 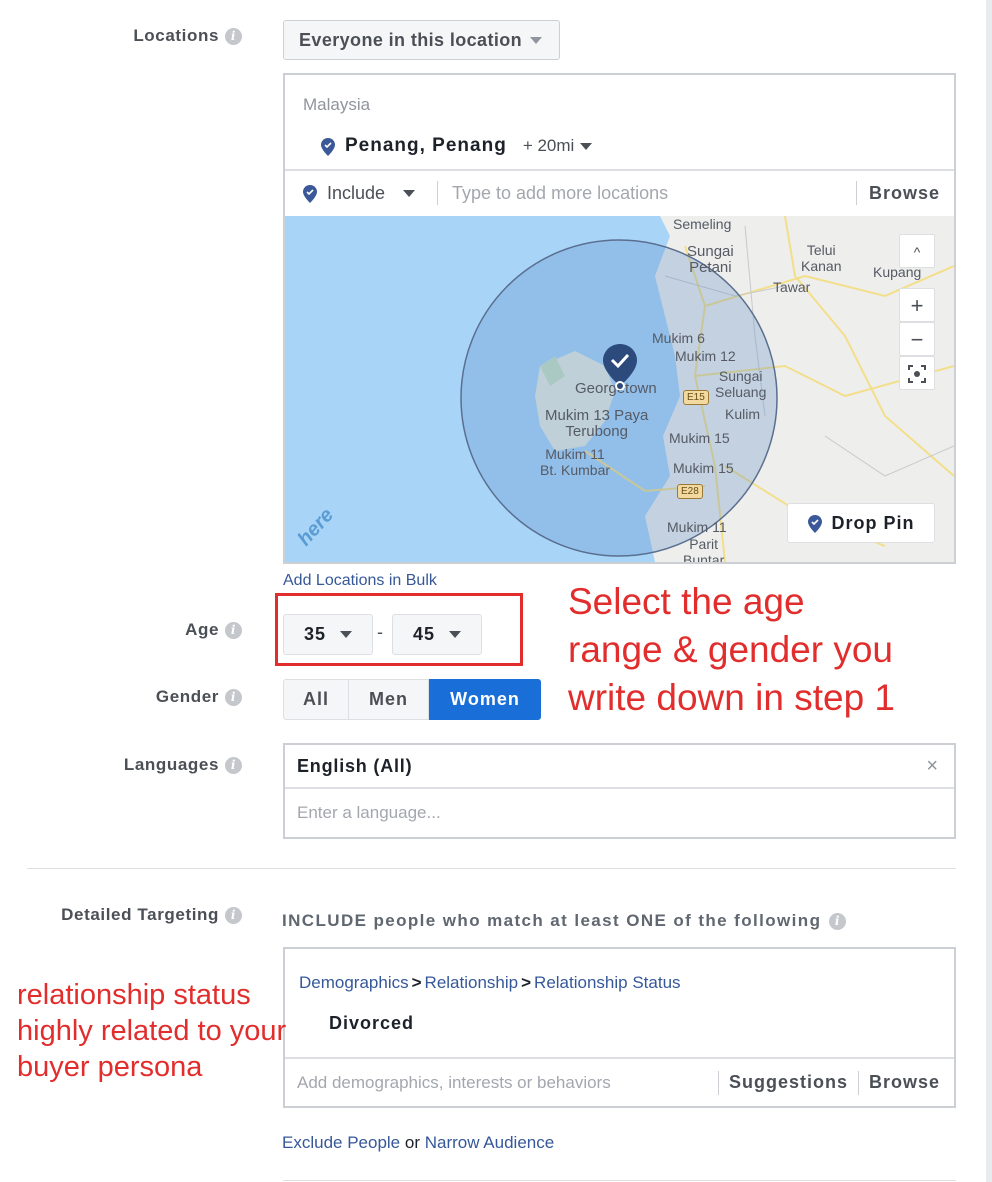 What do you see at coordinates (202, 629) in the screenshot?
I see `age-label-text: Age` at bounding box center [202, 629].